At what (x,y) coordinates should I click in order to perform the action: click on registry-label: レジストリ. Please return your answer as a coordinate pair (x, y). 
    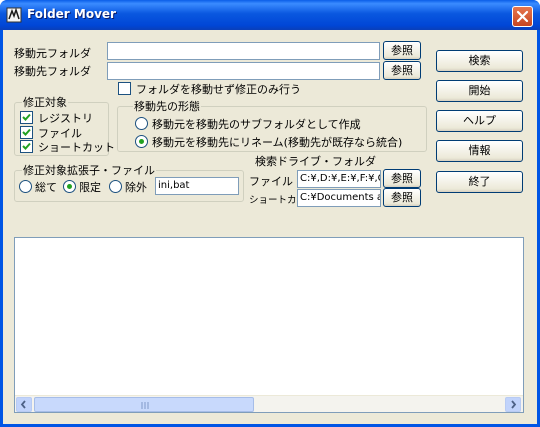
    Looking at the image, I should click on (65, 118).